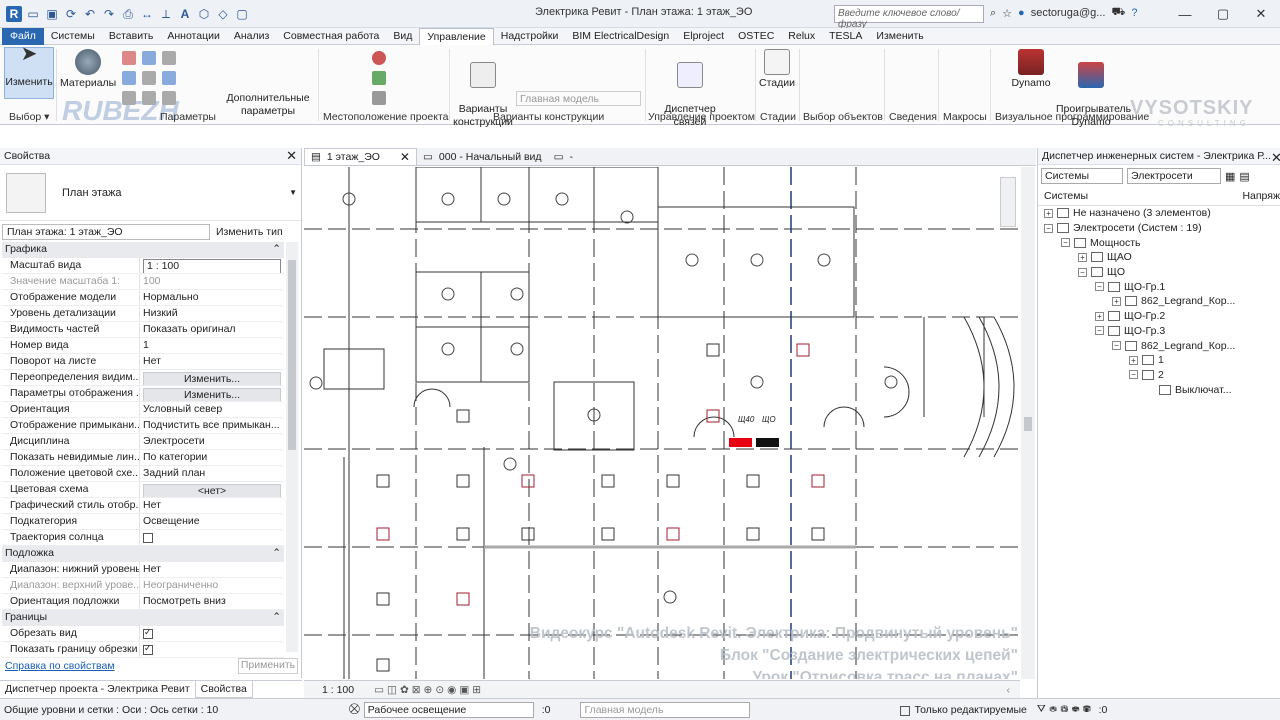 The image size is (1280, 720). Describe the element at coordinates (1118, 13) in the screenshot. I see `cart-icon: ⛟` at that location.